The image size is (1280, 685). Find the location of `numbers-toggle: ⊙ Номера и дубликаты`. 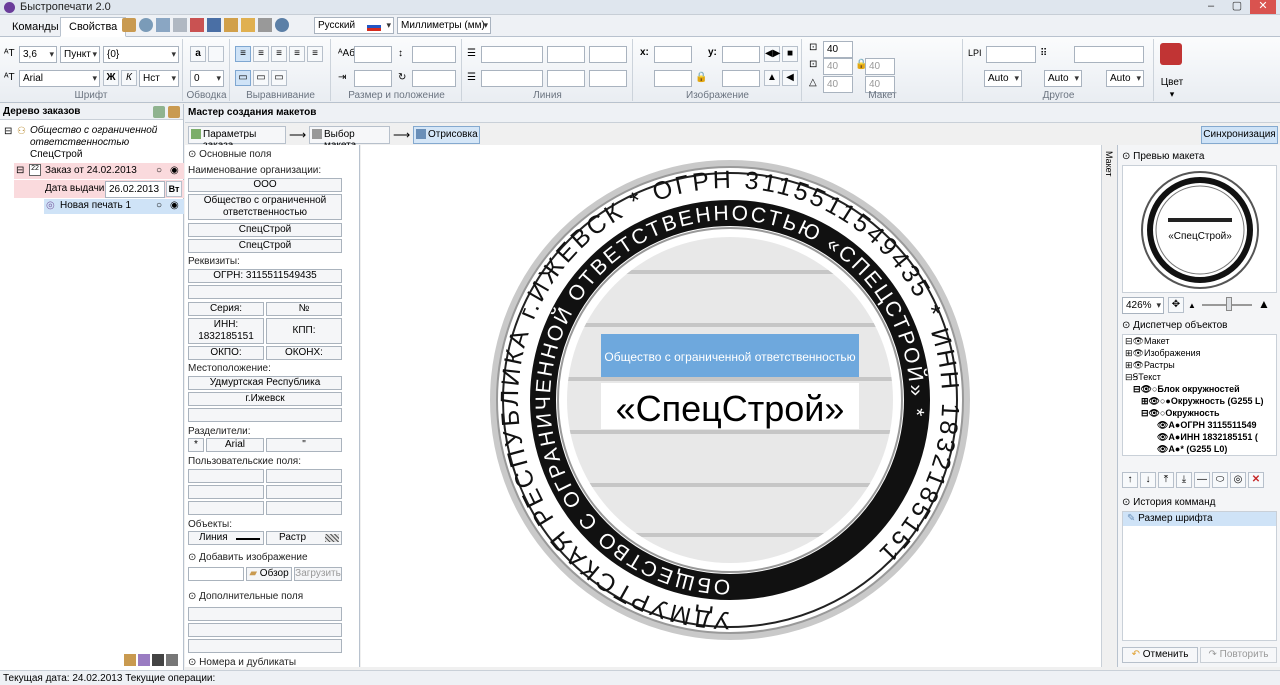

numbers-toggle: ⊙ Номера и дубликаты is located at coordinates (242, 662).